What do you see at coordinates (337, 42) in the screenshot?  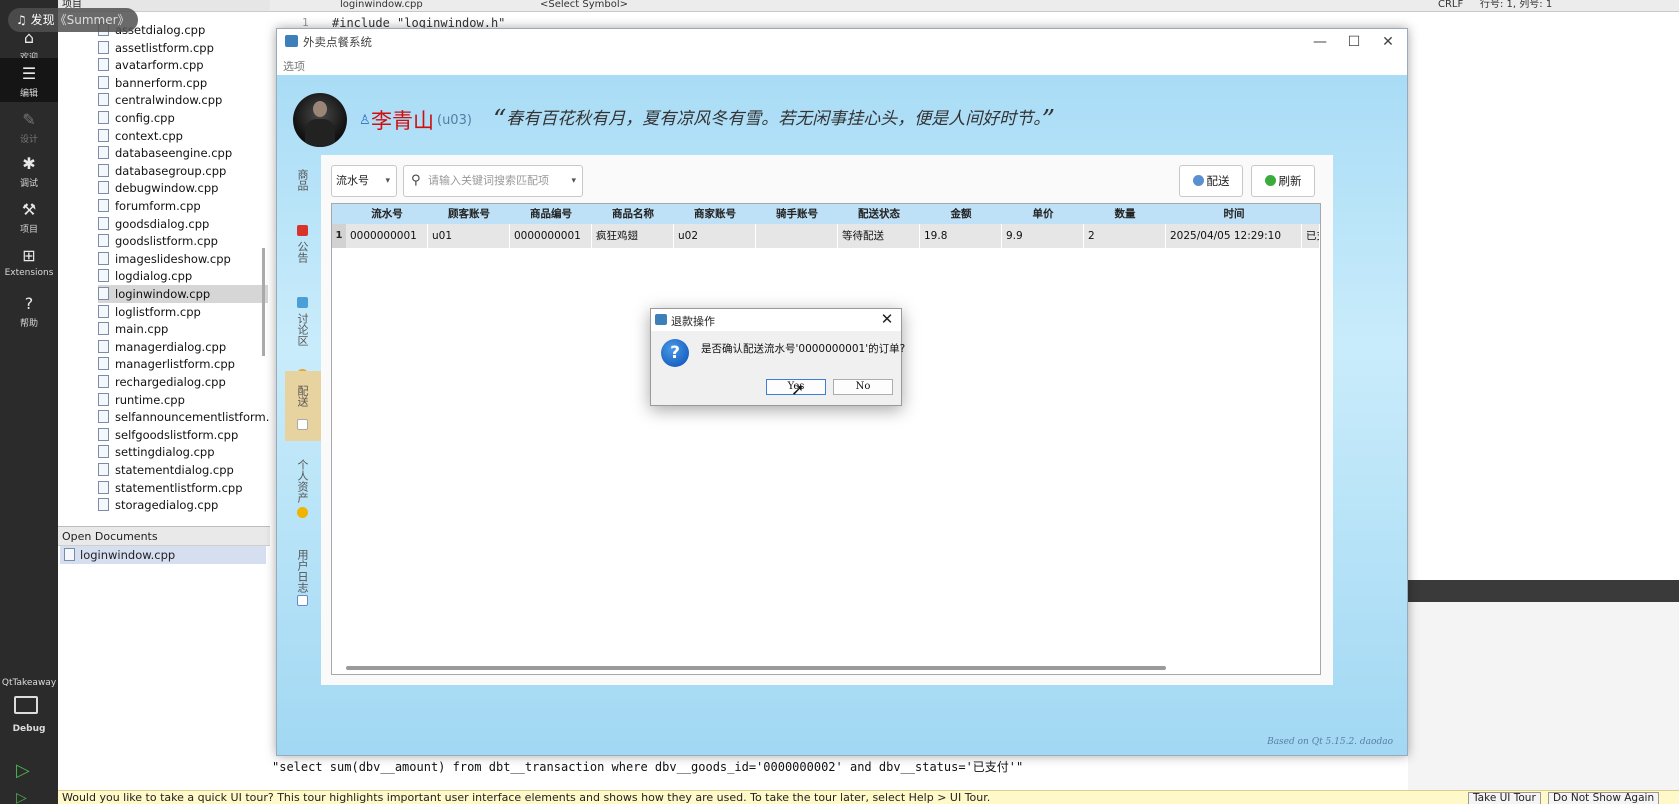 I see `app-title: 外卖点餐系统` at bounding box center [337, 42].